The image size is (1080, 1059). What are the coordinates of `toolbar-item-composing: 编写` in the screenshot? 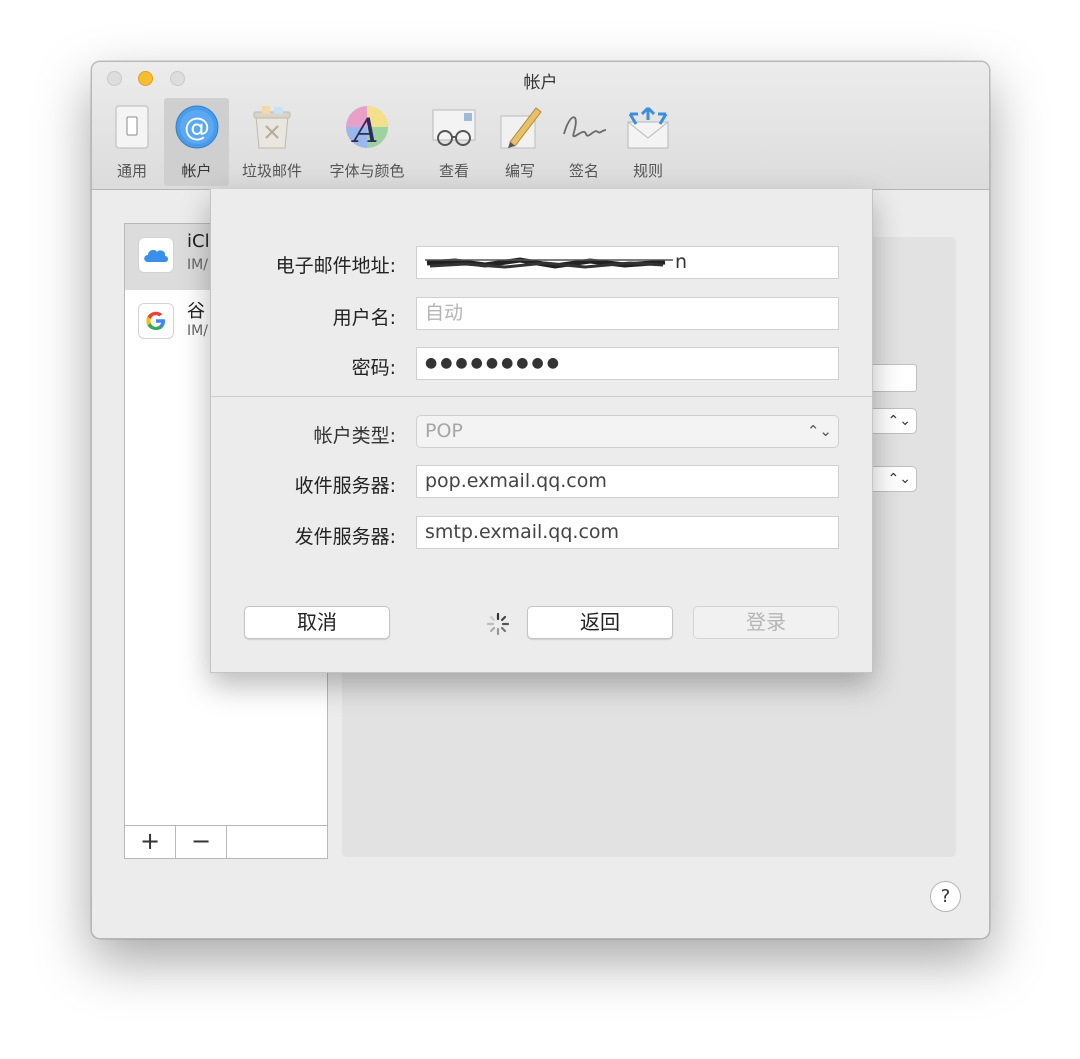 It's located at (520, 142).